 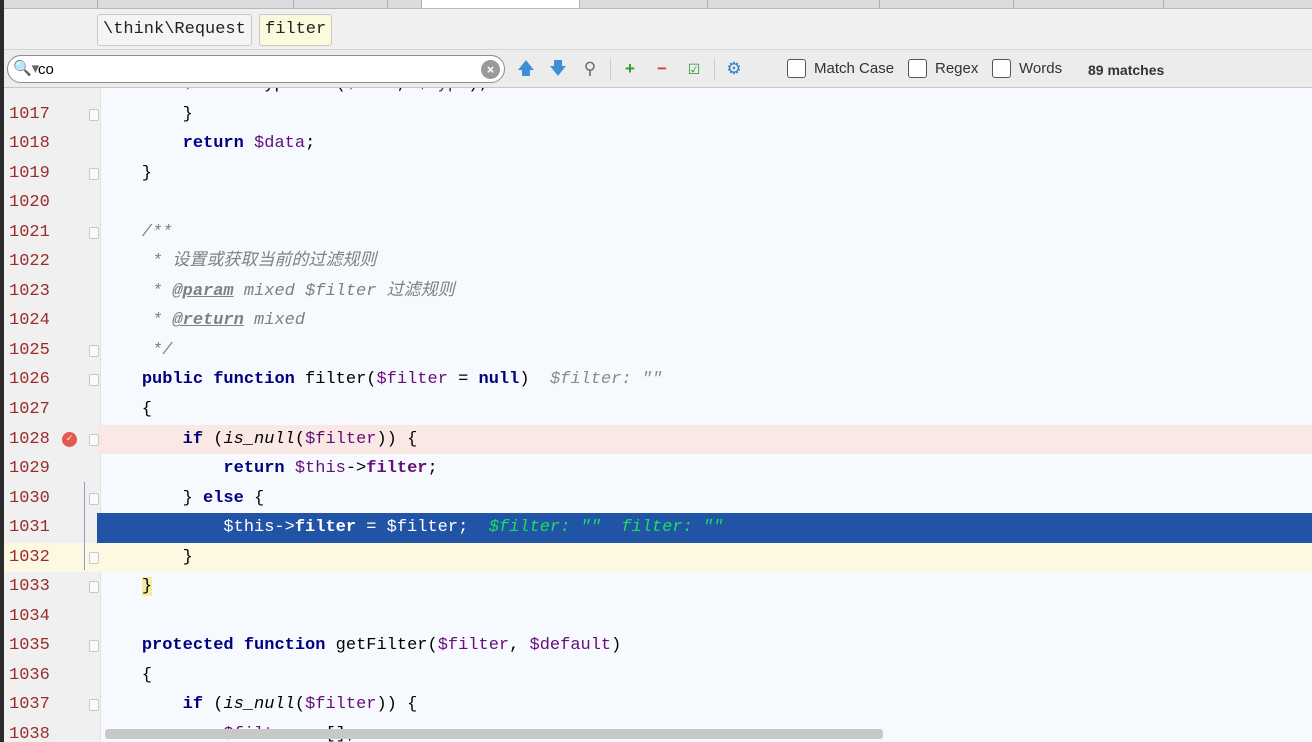 What do you see at coordinates (39, 617) in the screenshot?
I see `line-number: 1034` at bounding box center [39, 617].